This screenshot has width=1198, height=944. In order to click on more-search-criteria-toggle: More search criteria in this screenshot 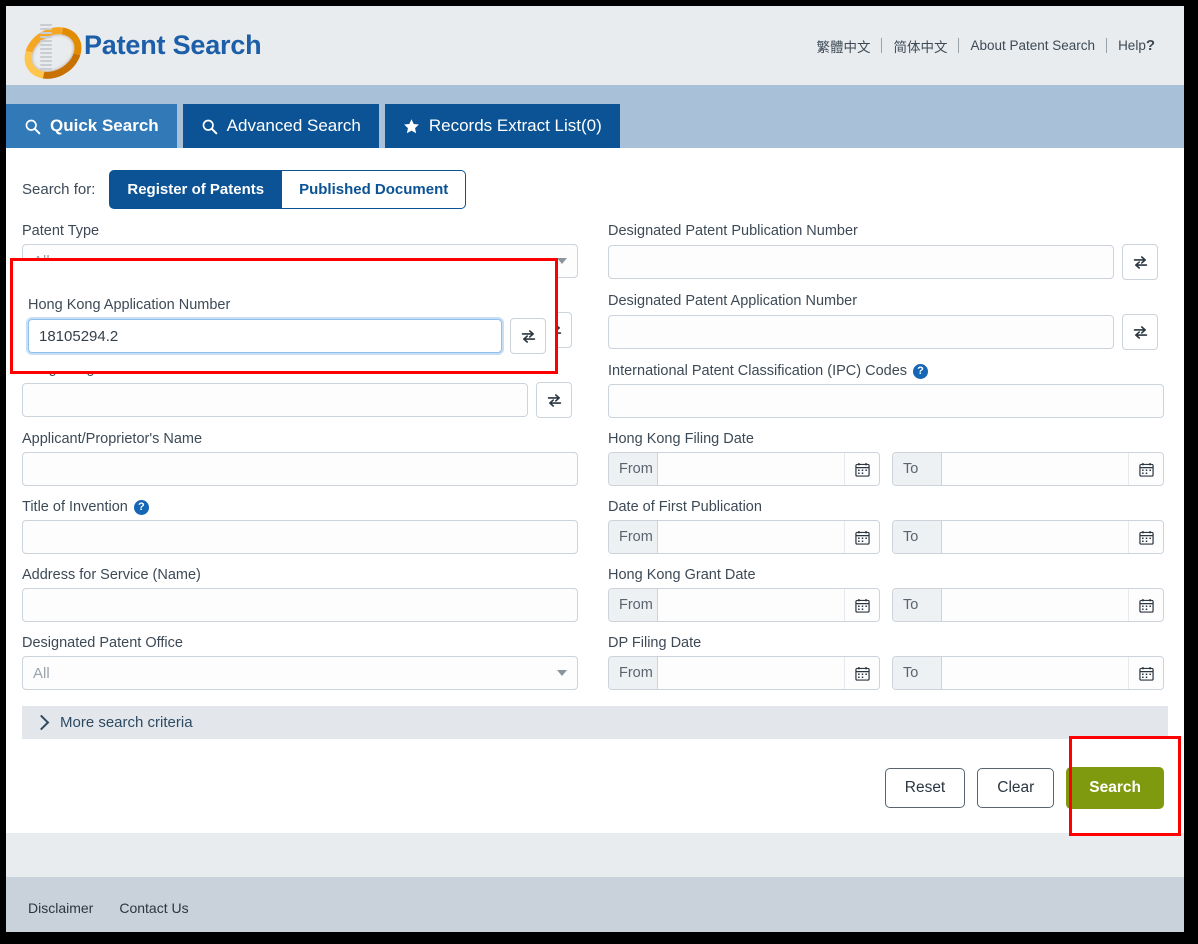, I will do `click(595, 722)`.